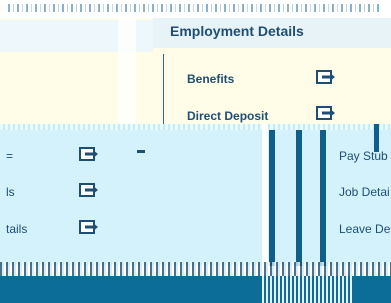 The image size is (391, 303). Describe the element at coordinates (307, 289) in the screenshot. I see `footer-whitebars` at that location.